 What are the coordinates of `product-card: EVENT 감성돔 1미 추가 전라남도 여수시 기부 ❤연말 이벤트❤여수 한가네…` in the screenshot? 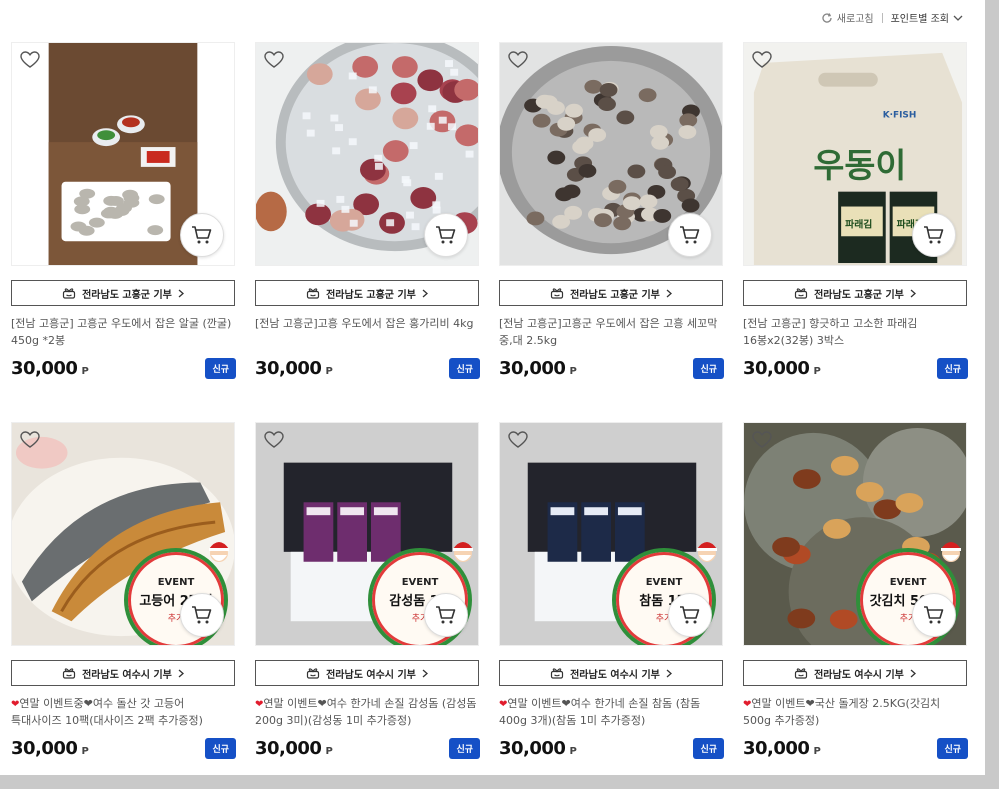 It's located at (367, 598).